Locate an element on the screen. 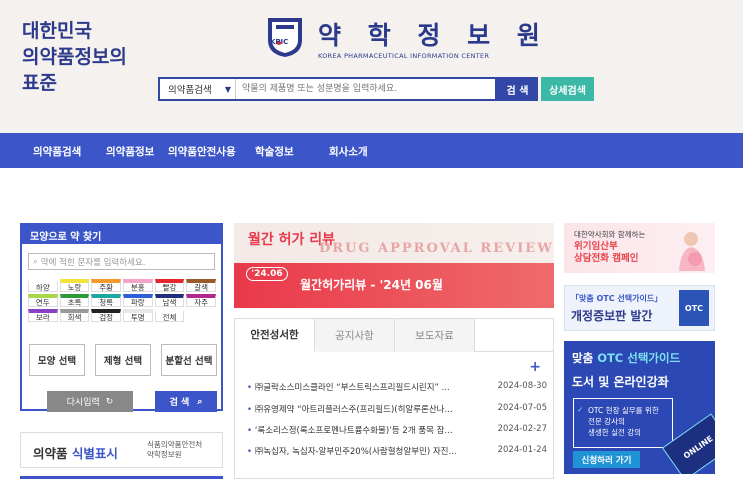 Image resolution: width=743 pixels, height=479 pixels. tab-notice: 공지사항 is located at coordinates (355, 335).